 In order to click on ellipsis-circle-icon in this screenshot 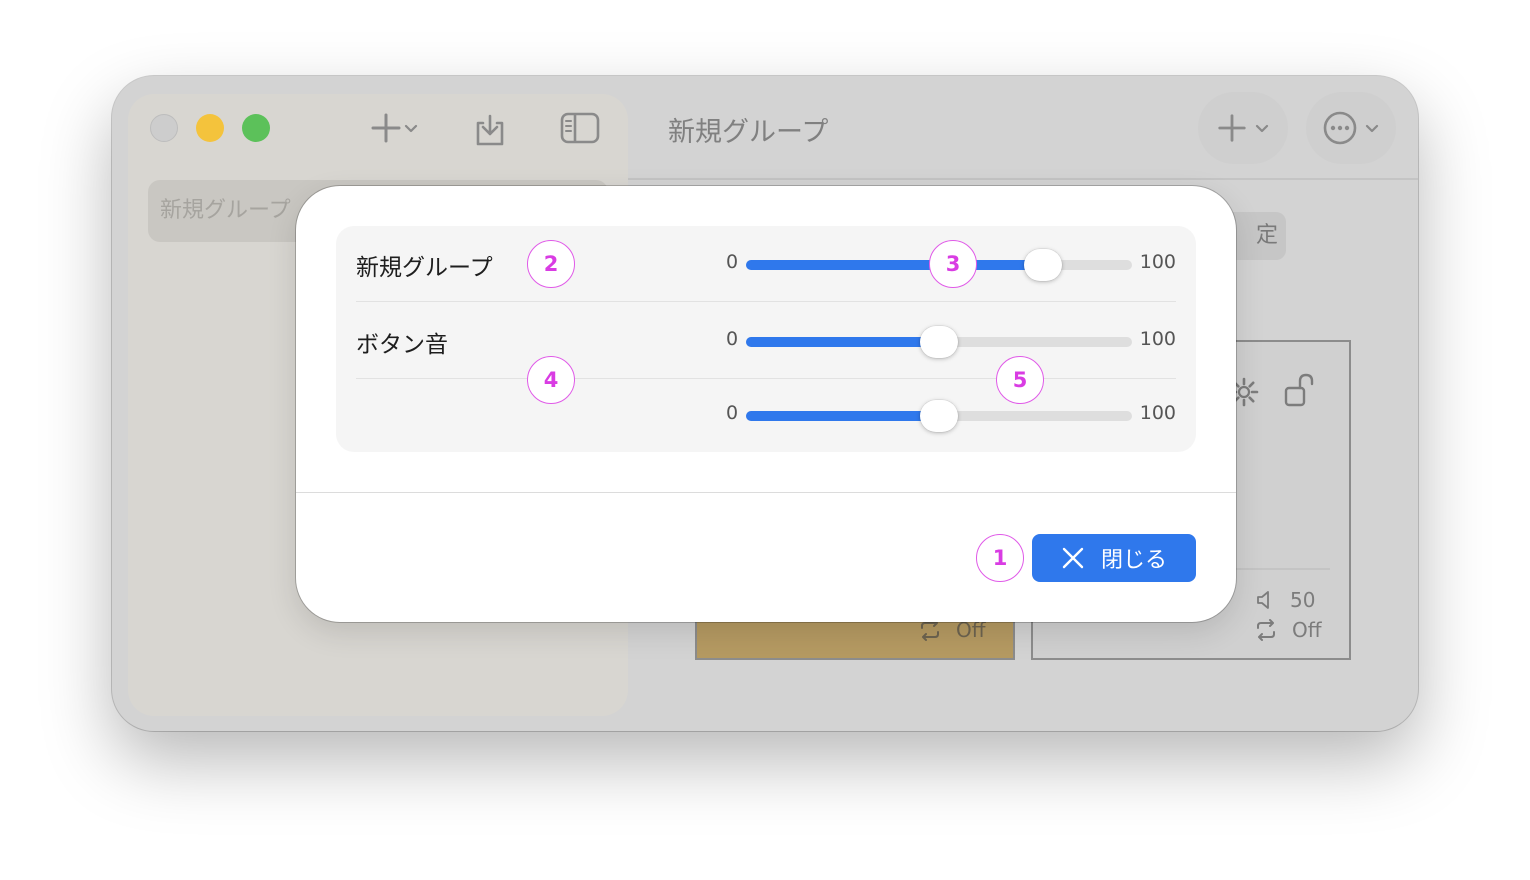, I will do `click(1340, 128)`.